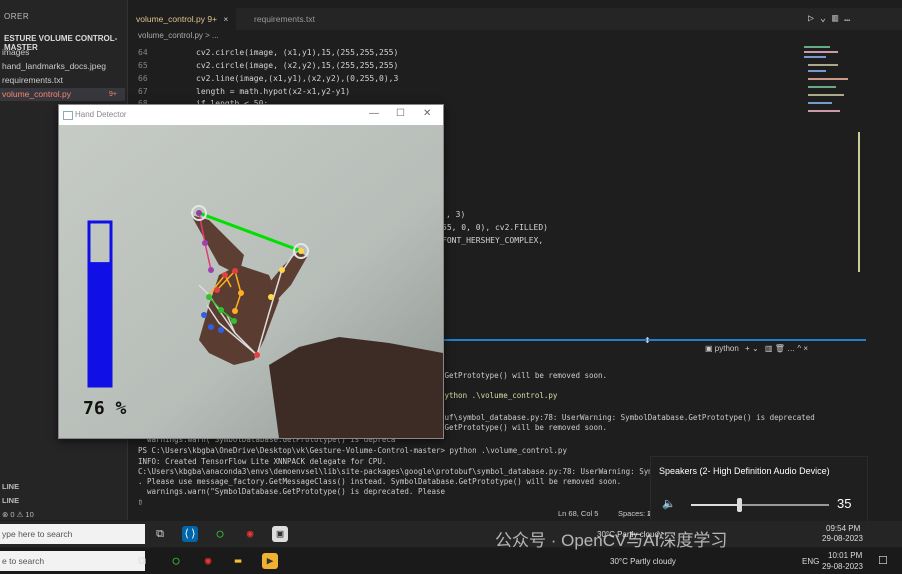 This screenshot has height=574, width=902. Describe the element at coordinates (710, 348) in the screenshot. I see `terminal-icon: ▣` at that location.